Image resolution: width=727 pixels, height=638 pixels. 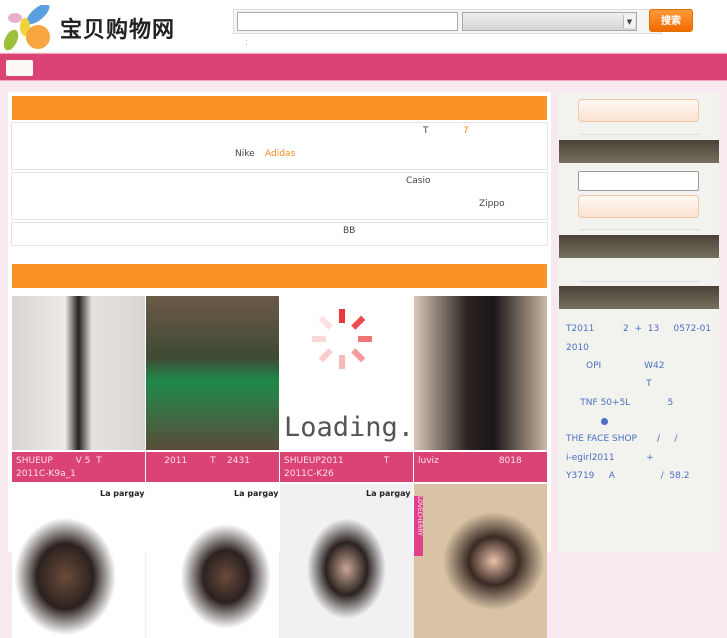 I want to click on main-nav, so click(x=363, y=67).